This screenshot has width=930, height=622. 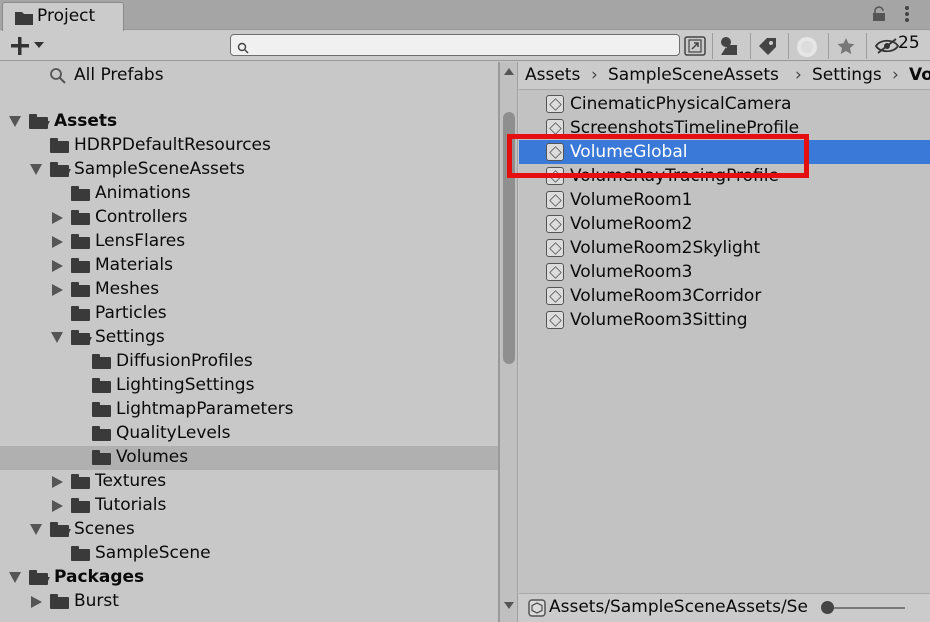 I want to click on tree-item-label: SampleSceneAssets, so click(x=159, y=169).